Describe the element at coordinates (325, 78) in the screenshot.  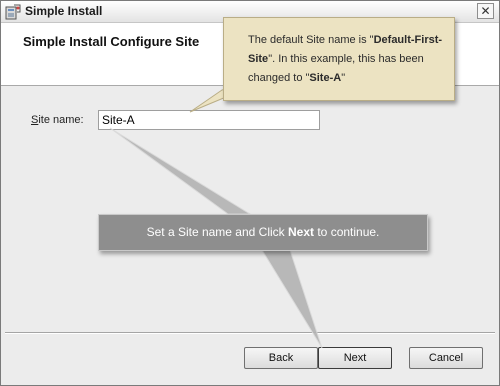
I see `callout-top-bold-2: Site-A` at that location.